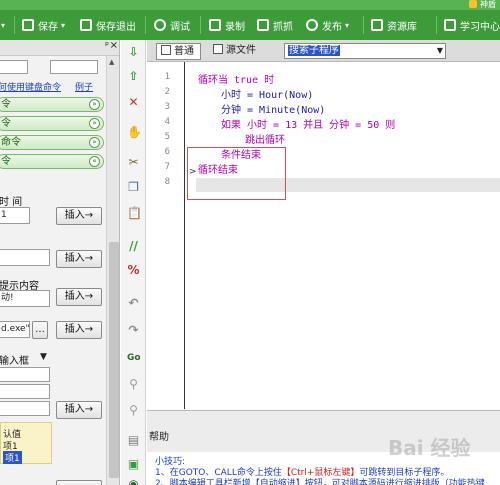 The width and height of the screenshot is (500, 485). I want to click on main-toolbar: 神盾 ▾ 保存 ▾ 保存退出 调试 录制 抓抓 发布 ▾ 资源库 学习中心, so click(250, 20).